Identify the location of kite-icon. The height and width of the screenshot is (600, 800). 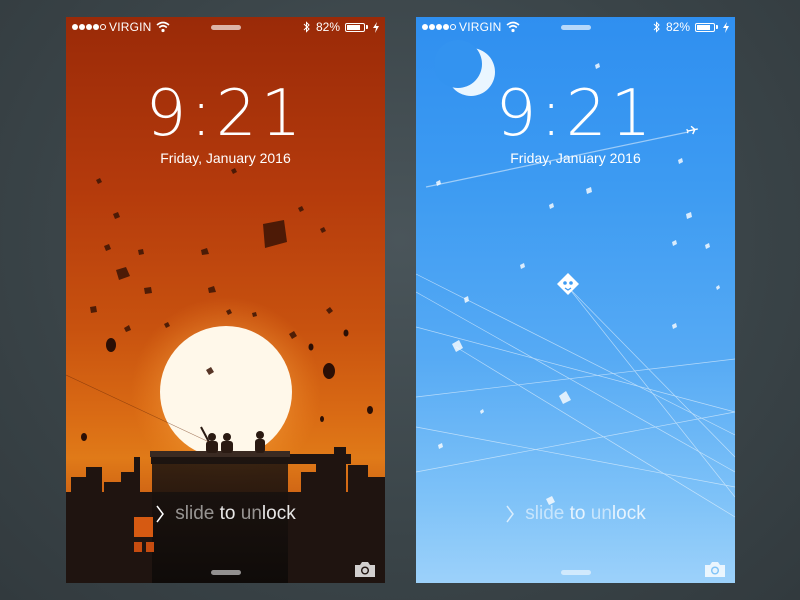
(568, 284).